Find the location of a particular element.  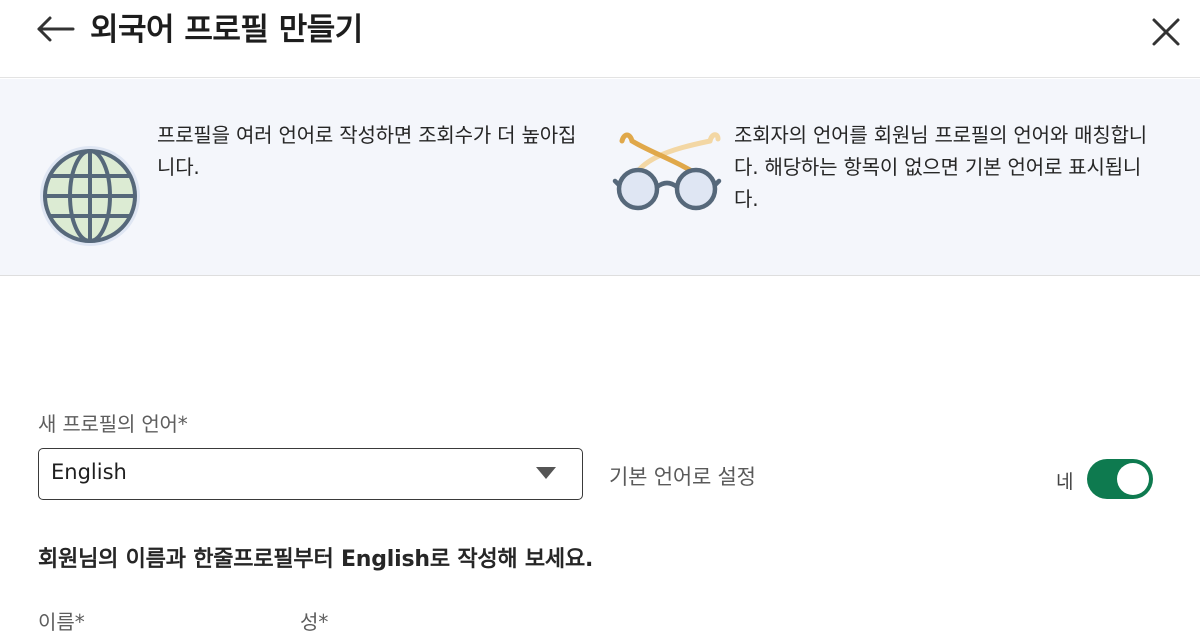

arrow-left-icon is located at coordinates (56, 29).